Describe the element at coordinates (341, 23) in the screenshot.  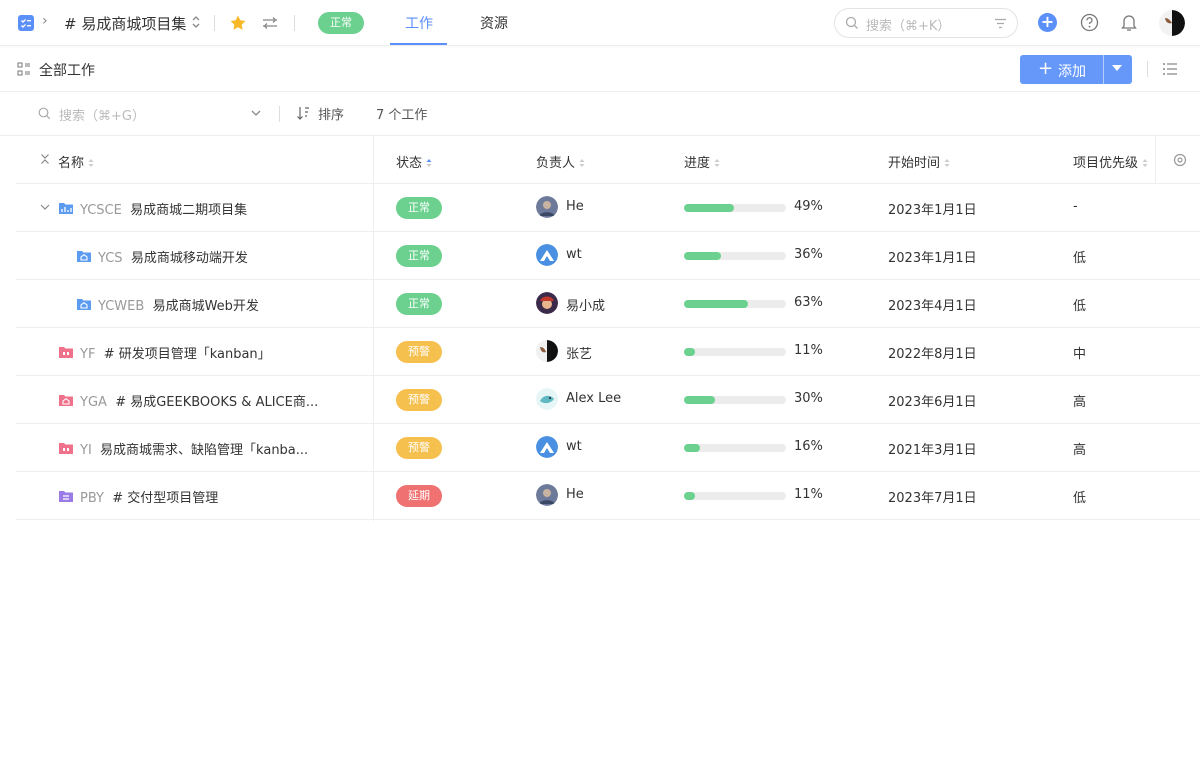
I see `project-status-badge: 正常` at that location.